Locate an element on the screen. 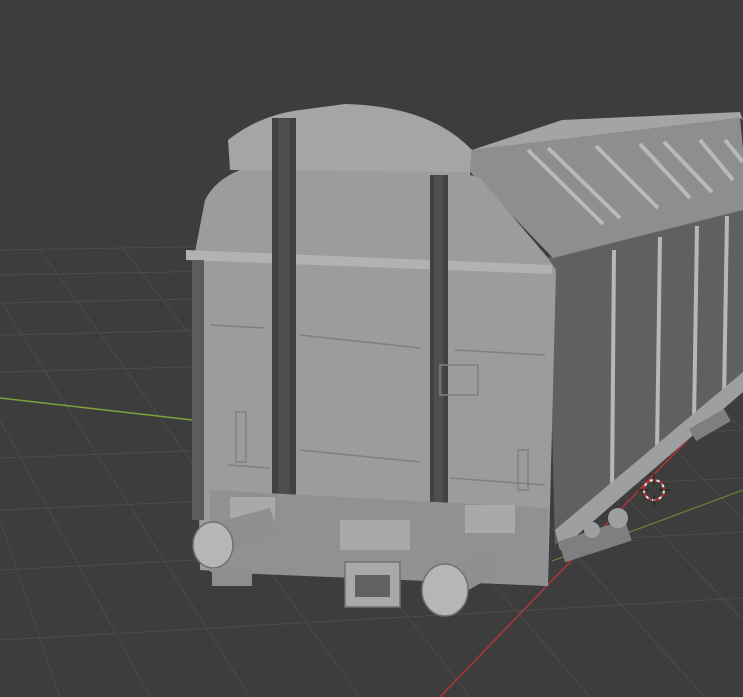 The image size is (743, 697). draw-hook is located at coordinates (372, 584).